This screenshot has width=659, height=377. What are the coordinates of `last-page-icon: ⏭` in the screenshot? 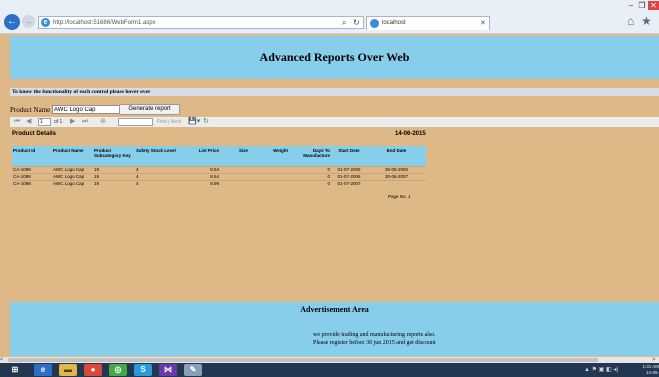 It's located at (85, 122).